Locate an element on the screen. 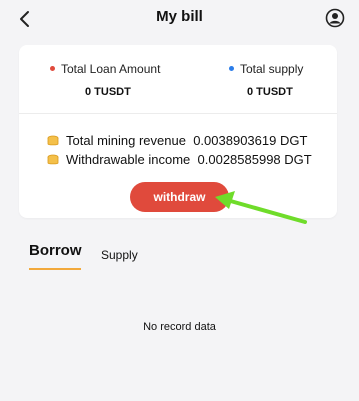 The height and width of the screenshot is (401, 359). withdrawable-income-value: 0.0028585998 DGT is located at coordinates (254, 159).